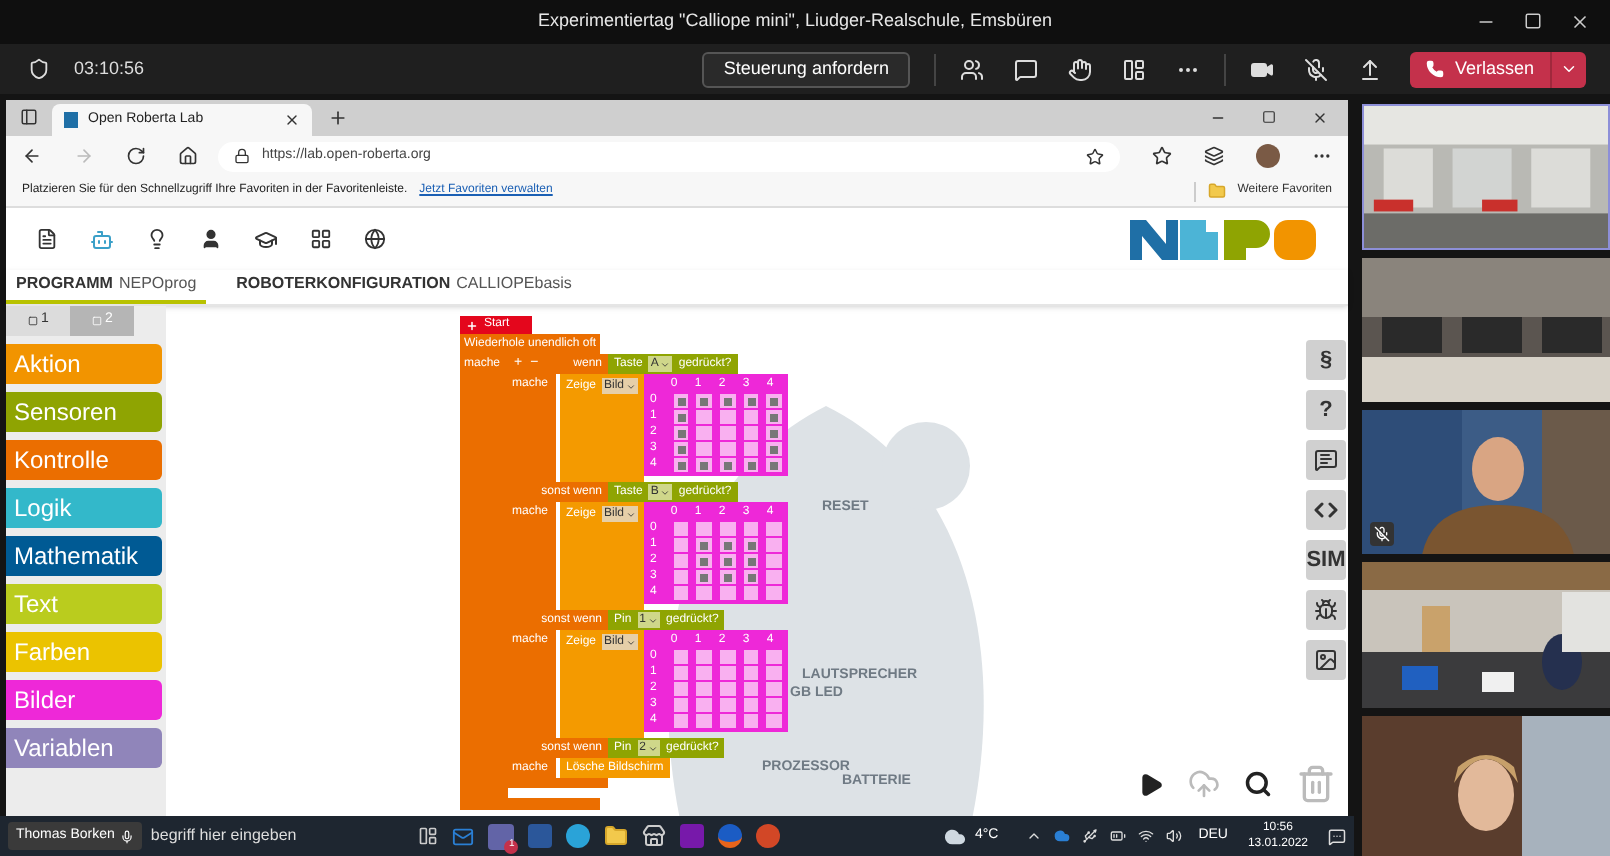  What do you see at coordinates (540, 836) in the screenshot?
I see `document-app-icon` at bounding box center [540, 836].